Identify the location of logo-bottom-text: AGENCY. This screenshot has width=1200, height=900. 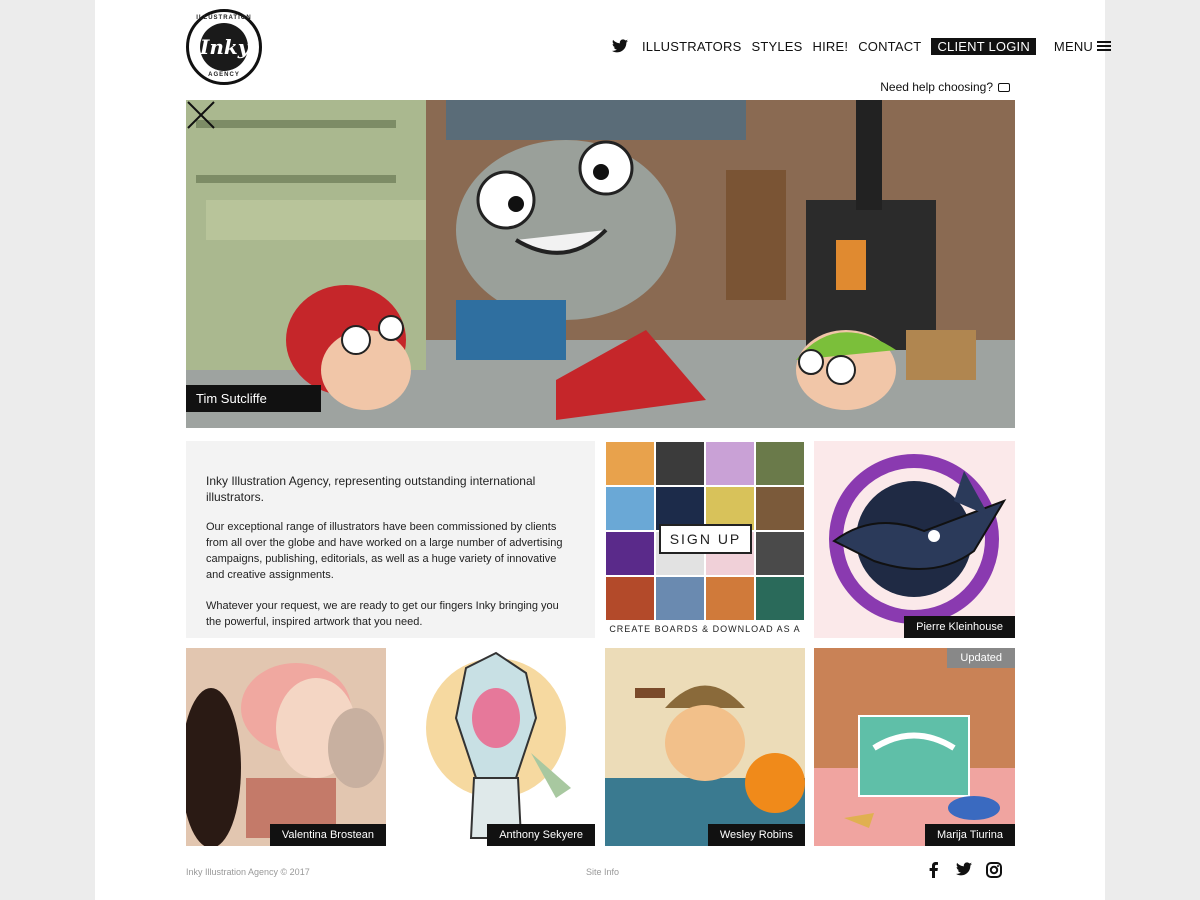
(224, 75).